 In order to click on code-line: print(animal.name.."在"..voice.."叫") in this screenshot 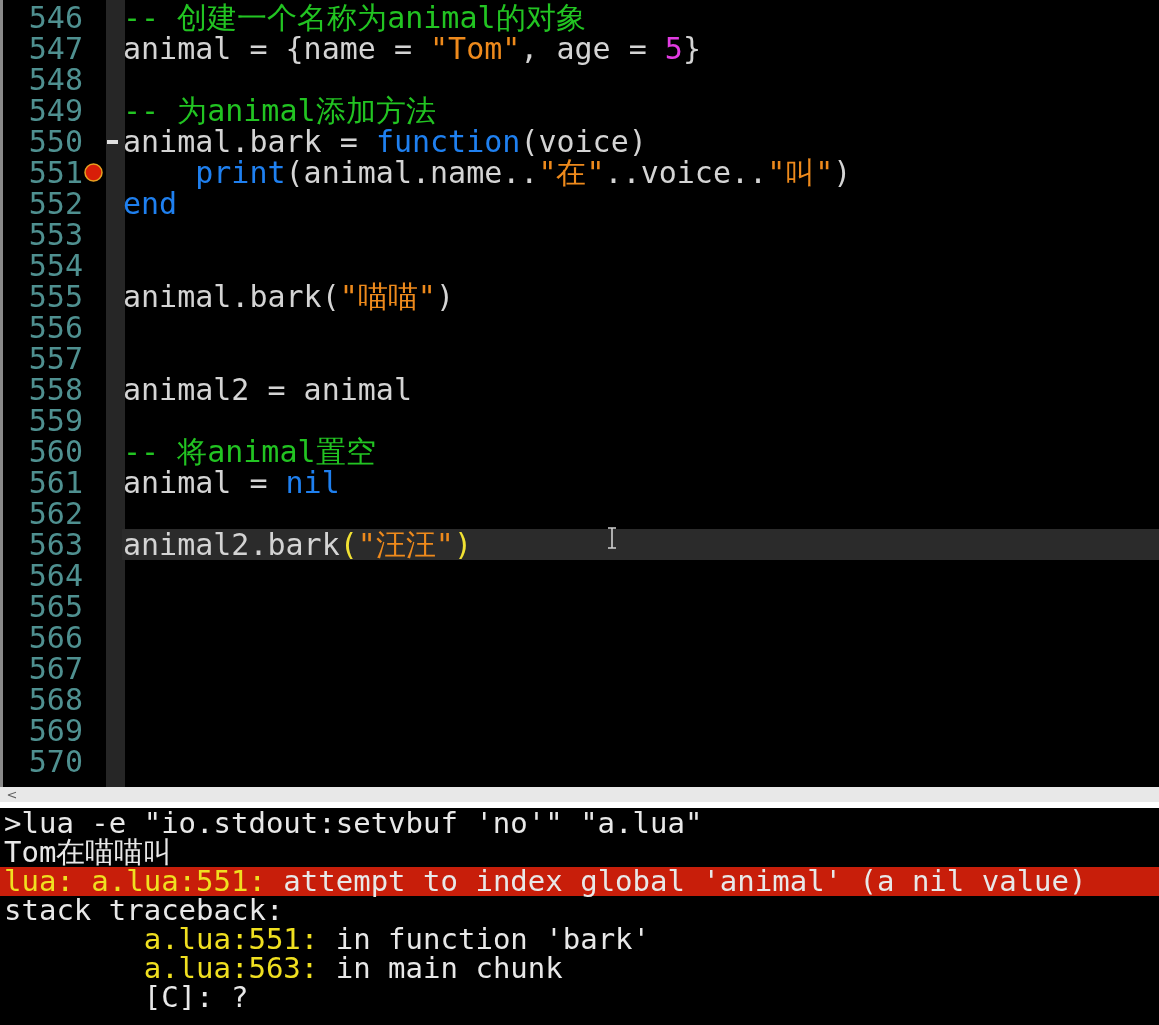, I will do `click(523, 172)`.